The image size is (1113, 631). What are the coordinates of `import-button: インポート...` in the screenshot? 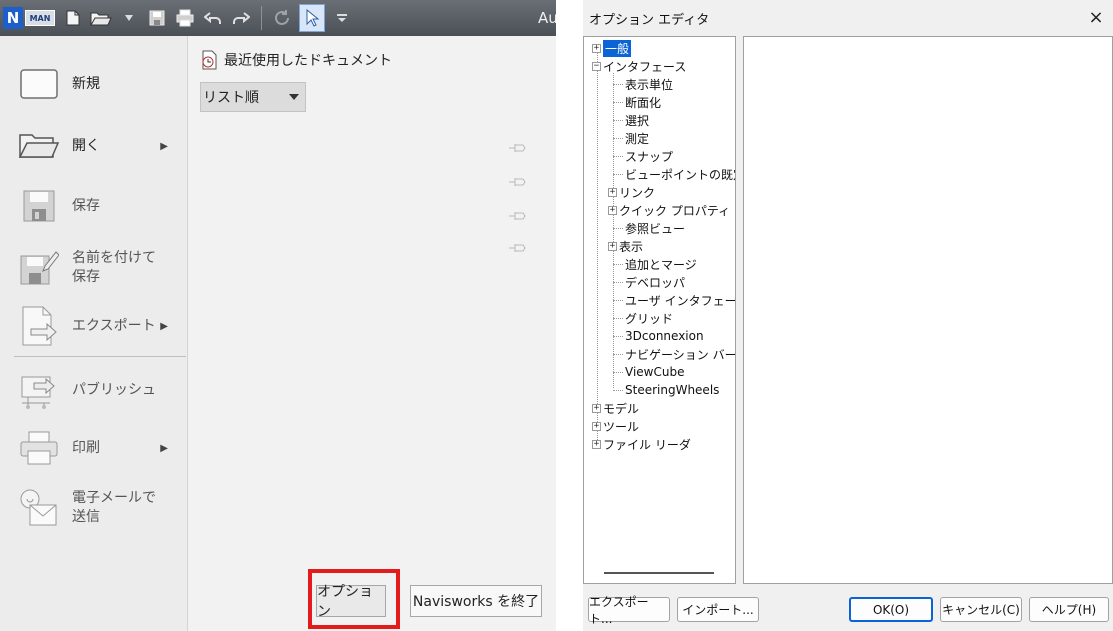 It's located at (718, 609).